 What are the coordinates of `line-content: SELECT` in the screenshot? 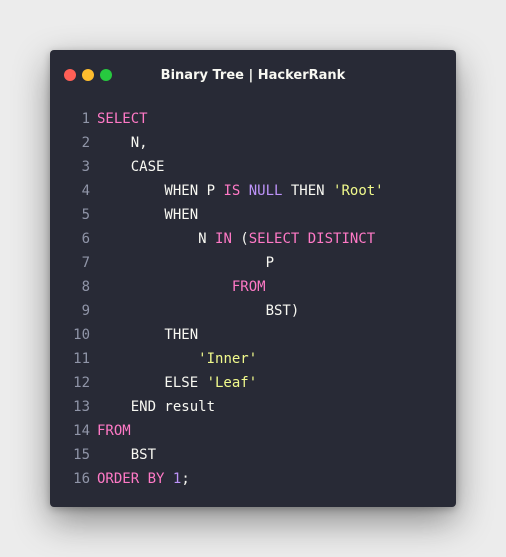 It's located at (122, 119).